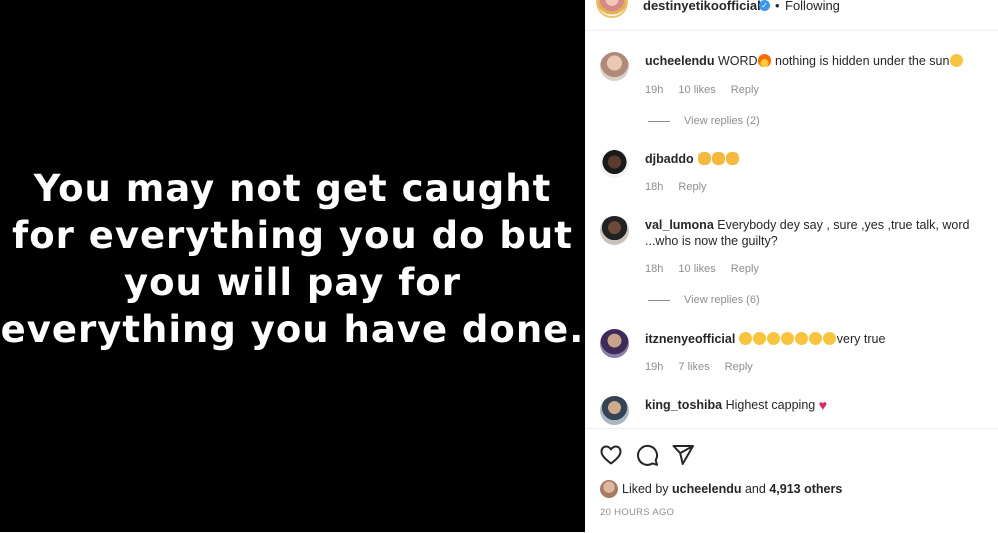 Image resolution: width=998 pixels, height=533 pixels. Describe the element at coordinates (812, 6) in the screenshot. I see `following-button: Following` at that location.